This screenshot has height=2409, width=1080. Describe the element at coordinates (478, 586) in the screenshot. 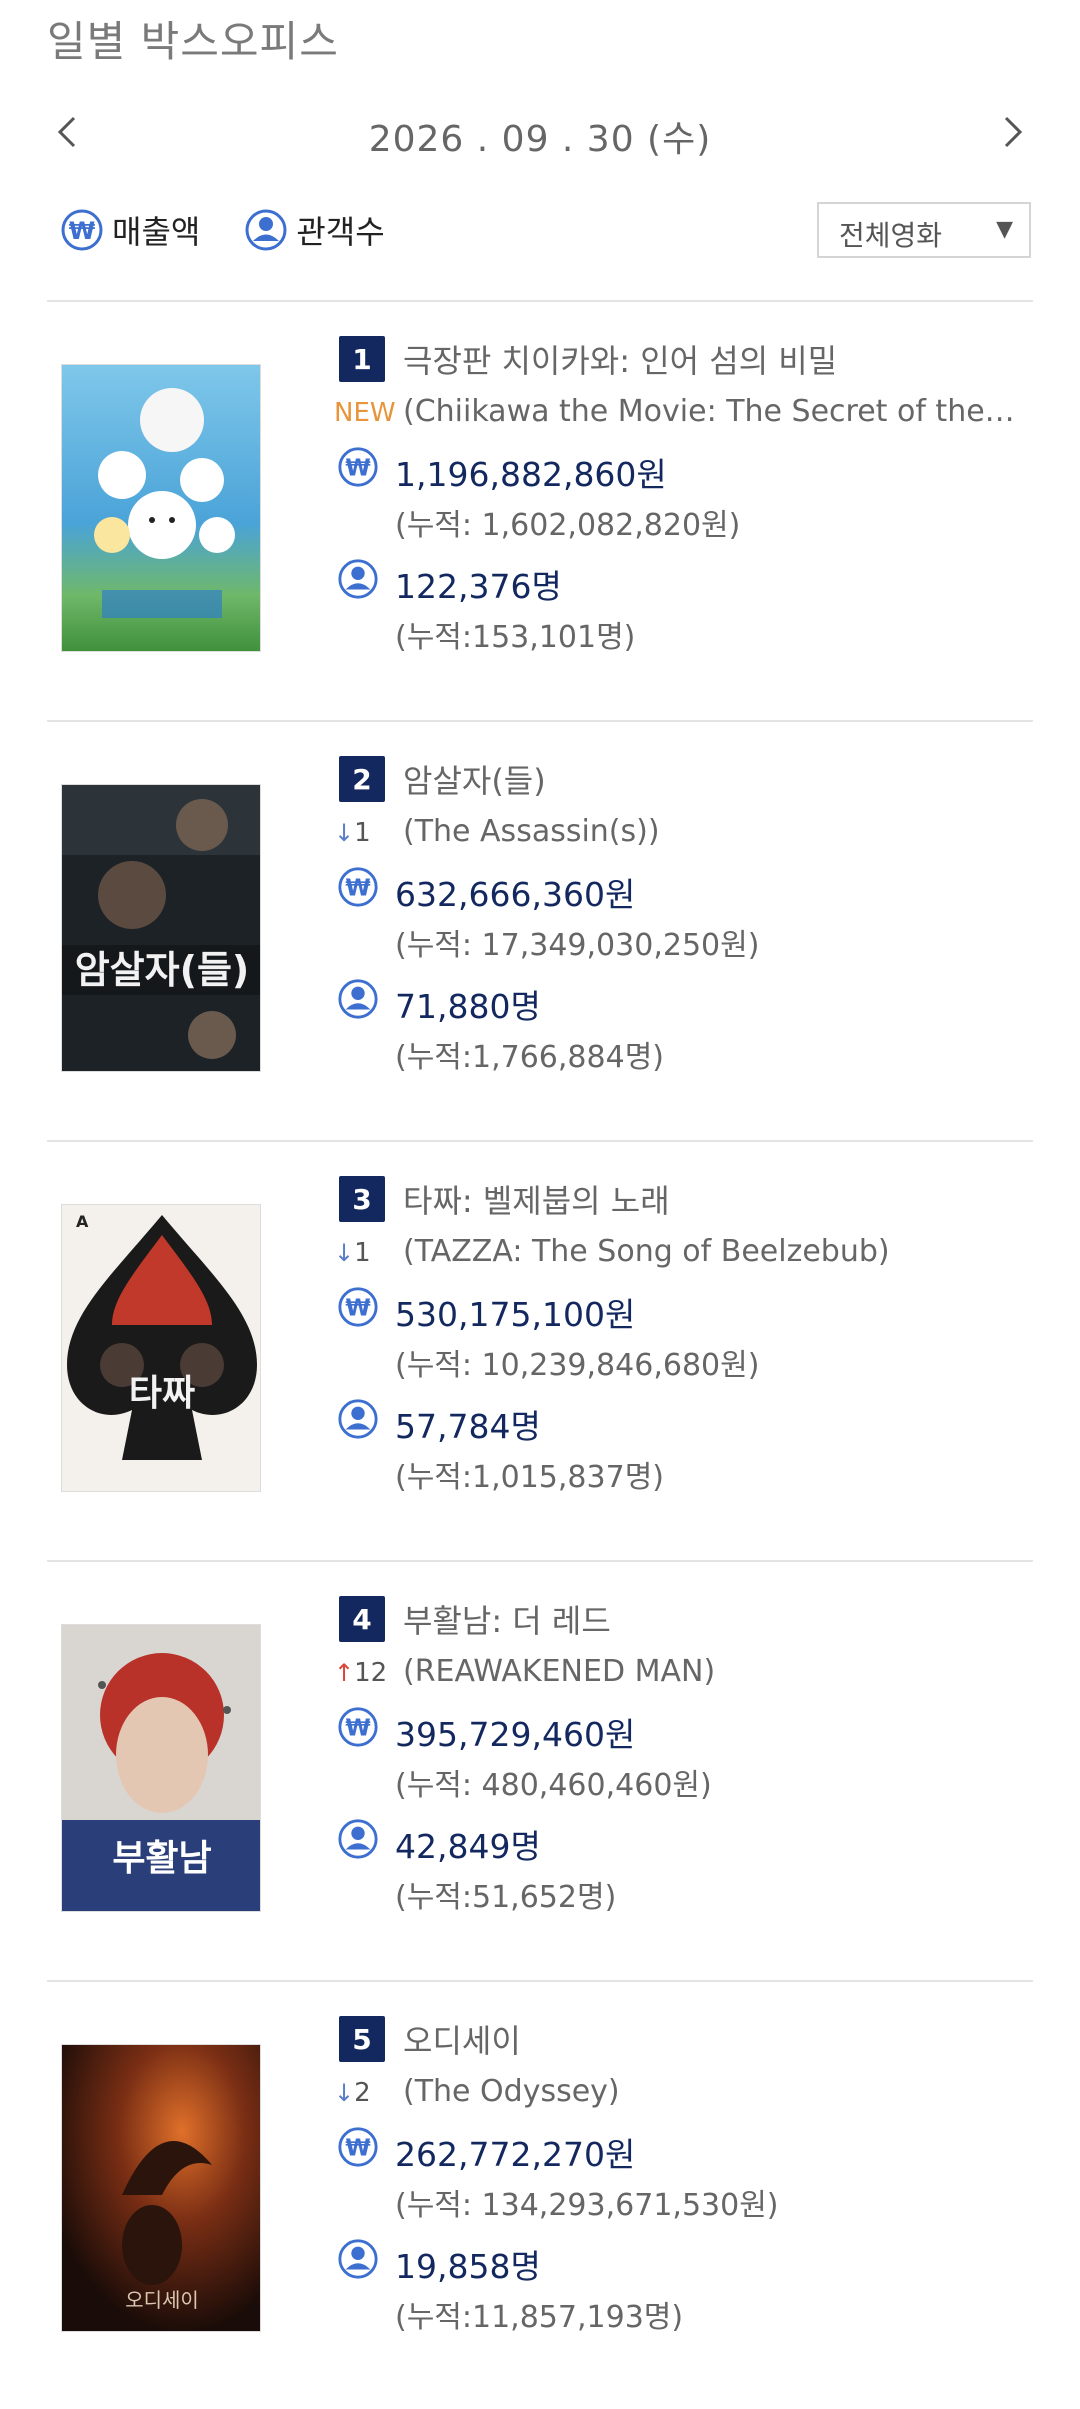

I see `daily-audience: 122,376명` at that location.